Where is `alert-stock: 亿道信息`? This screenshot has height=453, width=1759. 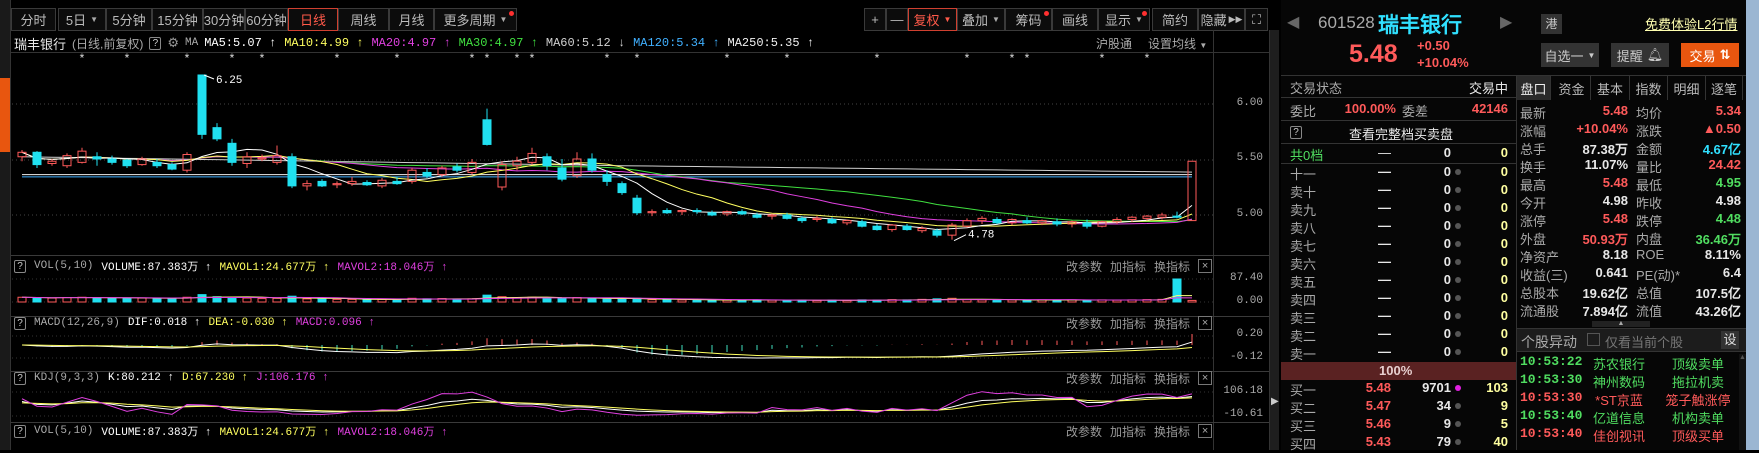
alert-stock: 亿道信息 is located at coordinates (1619, 417).